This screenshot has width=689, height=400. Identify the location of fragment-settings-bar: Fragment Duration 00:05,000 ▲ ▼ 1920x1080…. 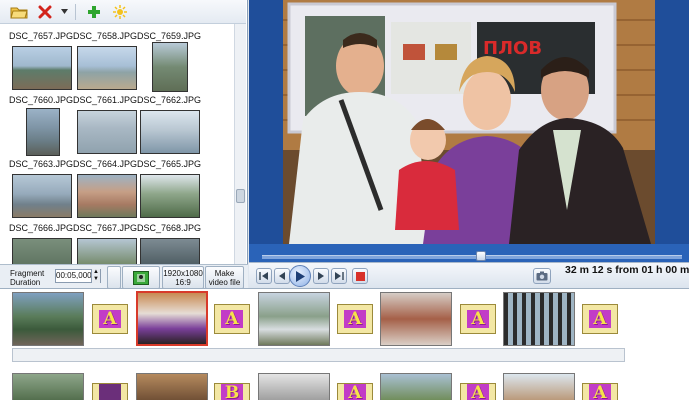
(124, 277).